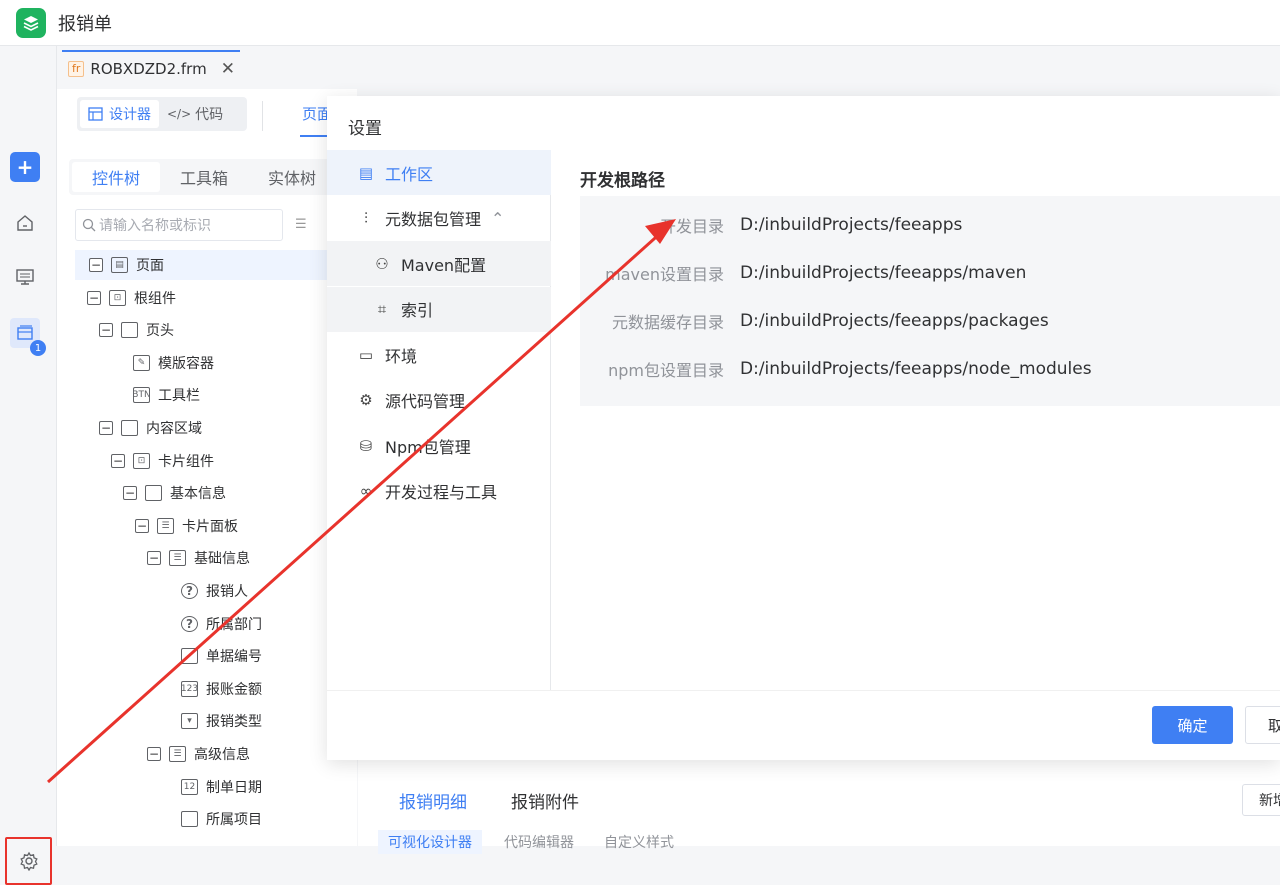 Image resolution: width=1280 pixels, height=885 pixels. Describe the element at coordinates (409, 174) in the screenshot. I see `settings-nav-label: 工作区` at that location.